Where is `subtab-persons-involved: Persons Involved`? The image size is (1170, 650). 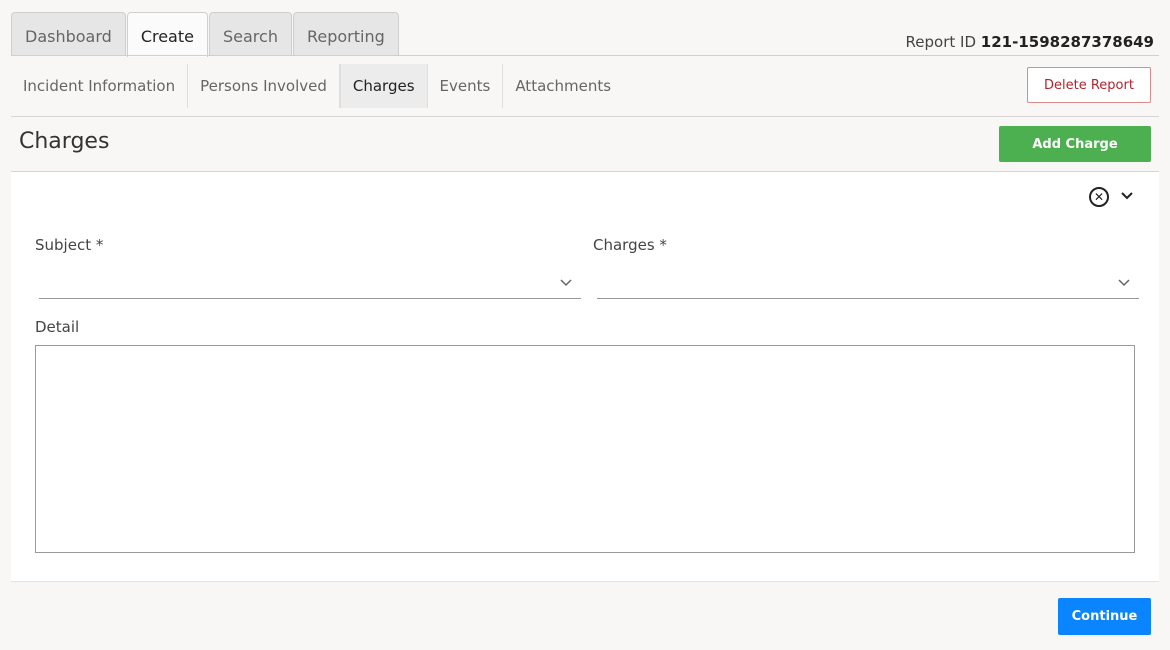 subtab-persons-involved: Persons Involved is located at coordinates (264, 86).